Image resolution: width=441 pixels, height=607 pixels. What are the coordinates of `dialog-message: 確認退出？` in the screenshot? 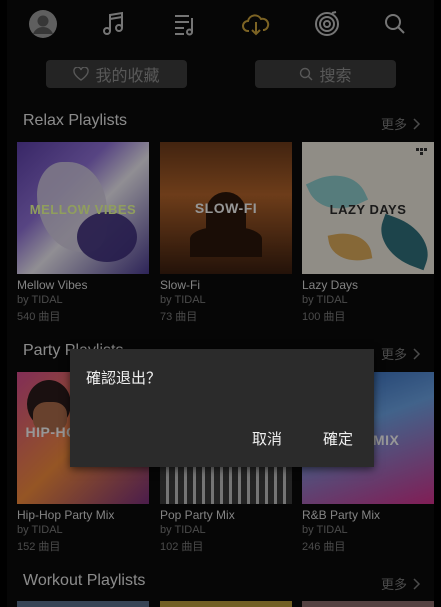 It's located at (124, 378).